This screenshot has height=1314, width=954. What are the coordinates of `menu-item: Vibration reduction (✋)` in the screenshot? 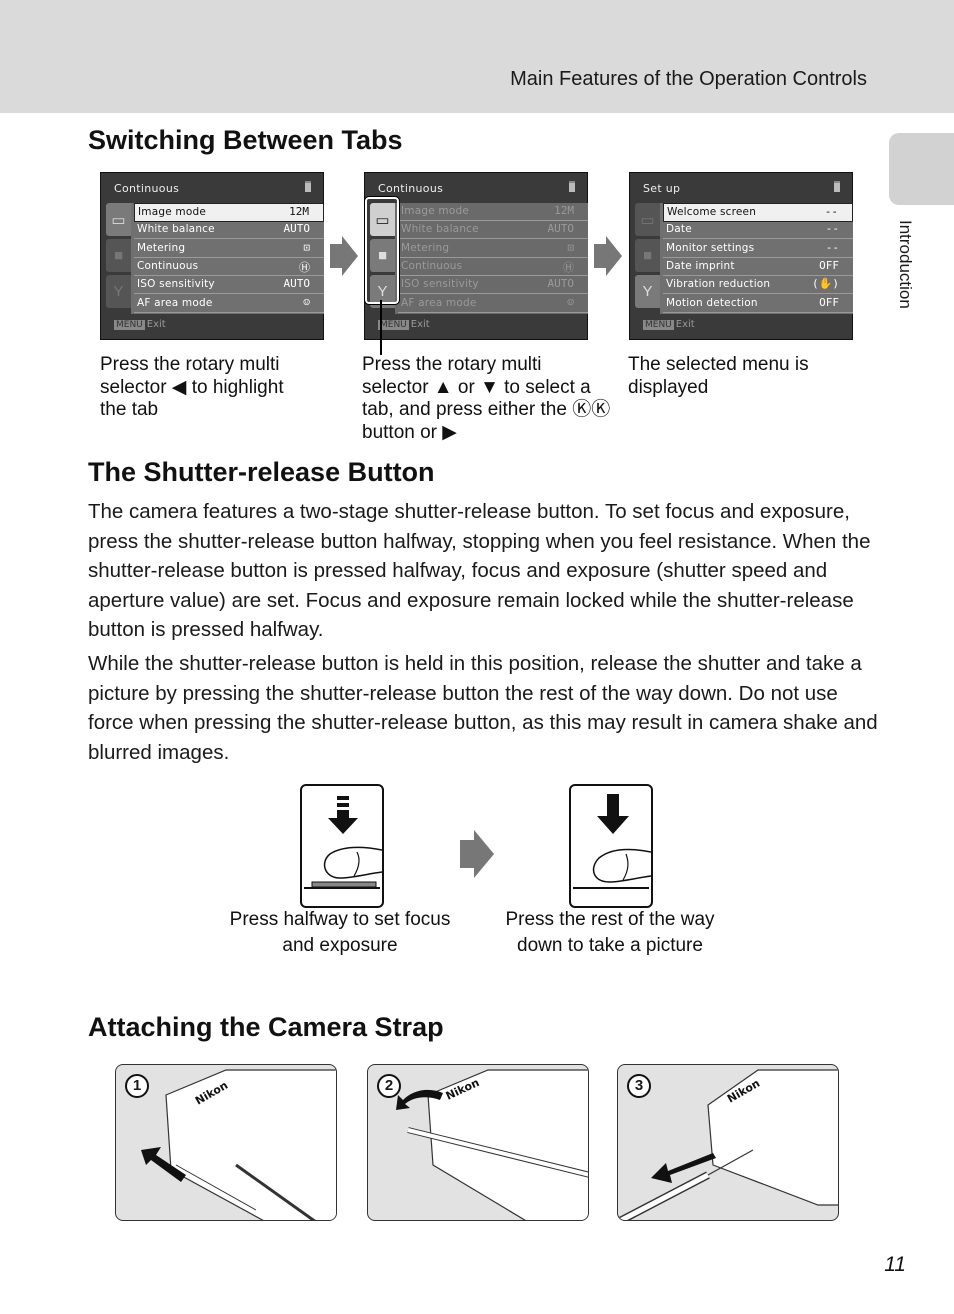 It's located at (758, 285).